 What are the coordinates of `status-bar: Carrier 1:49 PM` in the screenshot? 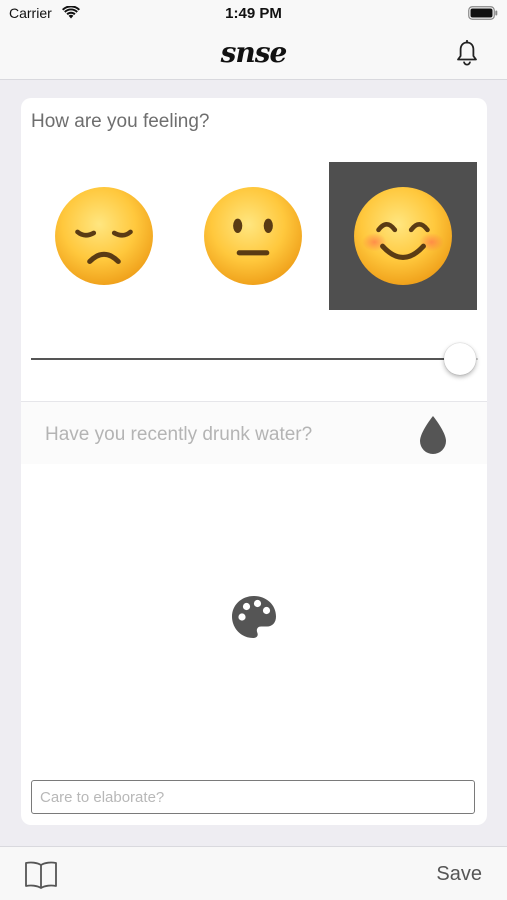 It's located at (253, 15).